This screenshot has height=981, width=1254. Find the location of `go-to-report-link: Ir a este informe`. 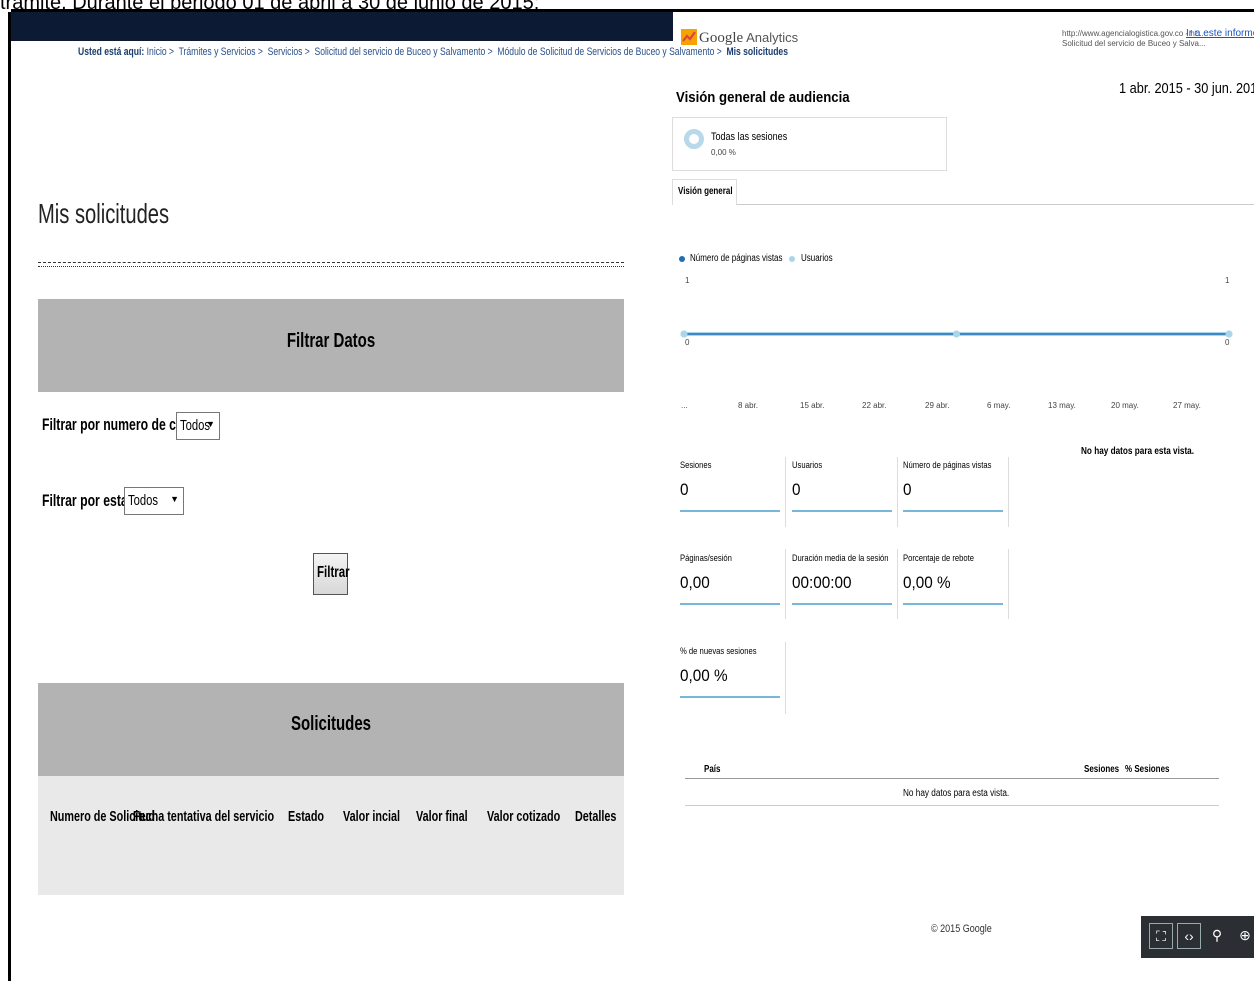

go-to-report-link: Ir a este informe is located at coordinates (1220, 33).